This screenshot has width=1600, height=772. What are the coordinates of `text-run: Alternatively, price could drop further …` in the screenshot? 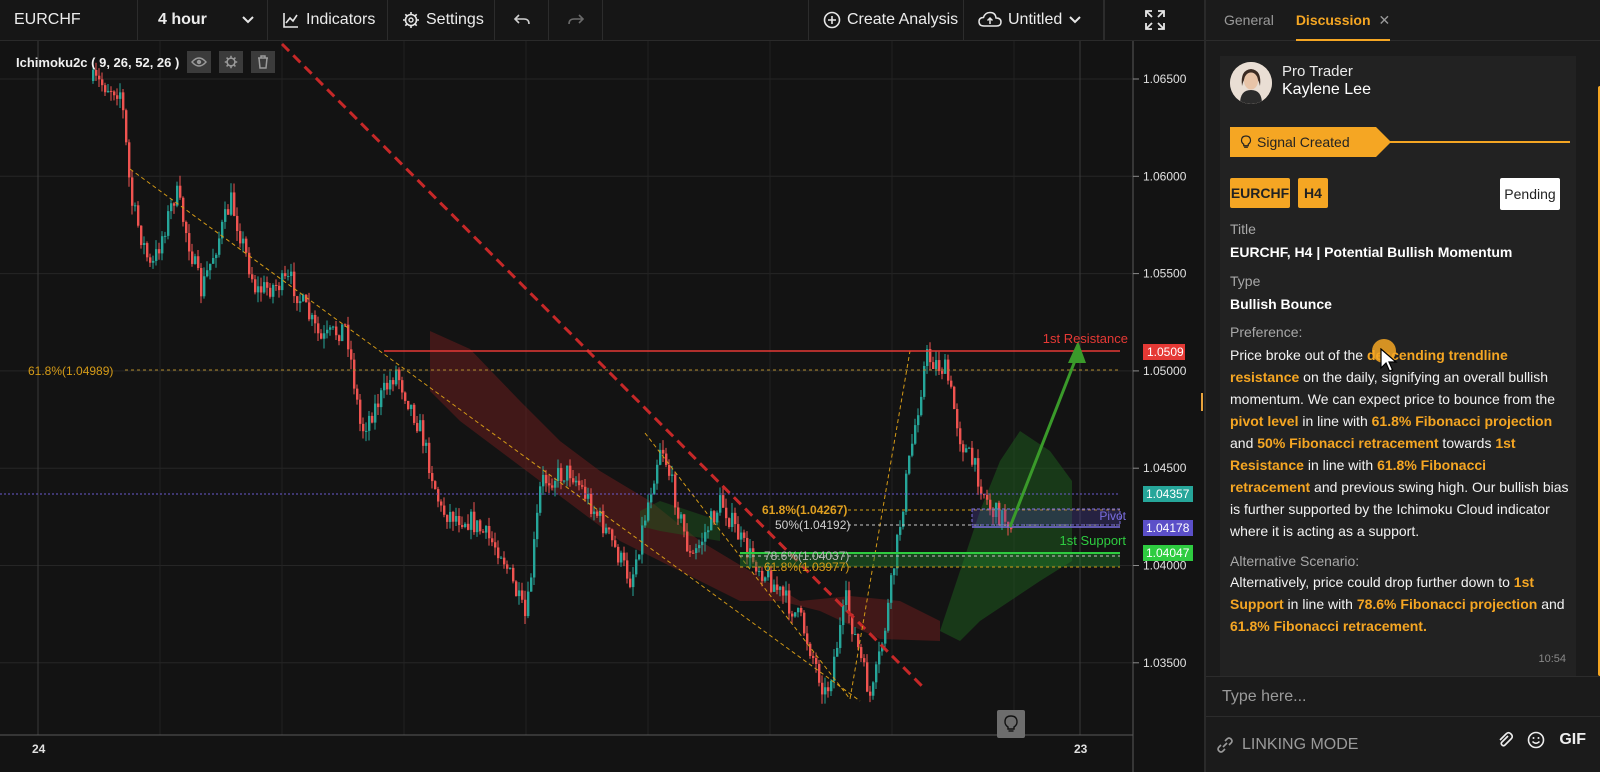 It's located at (1372, 582).